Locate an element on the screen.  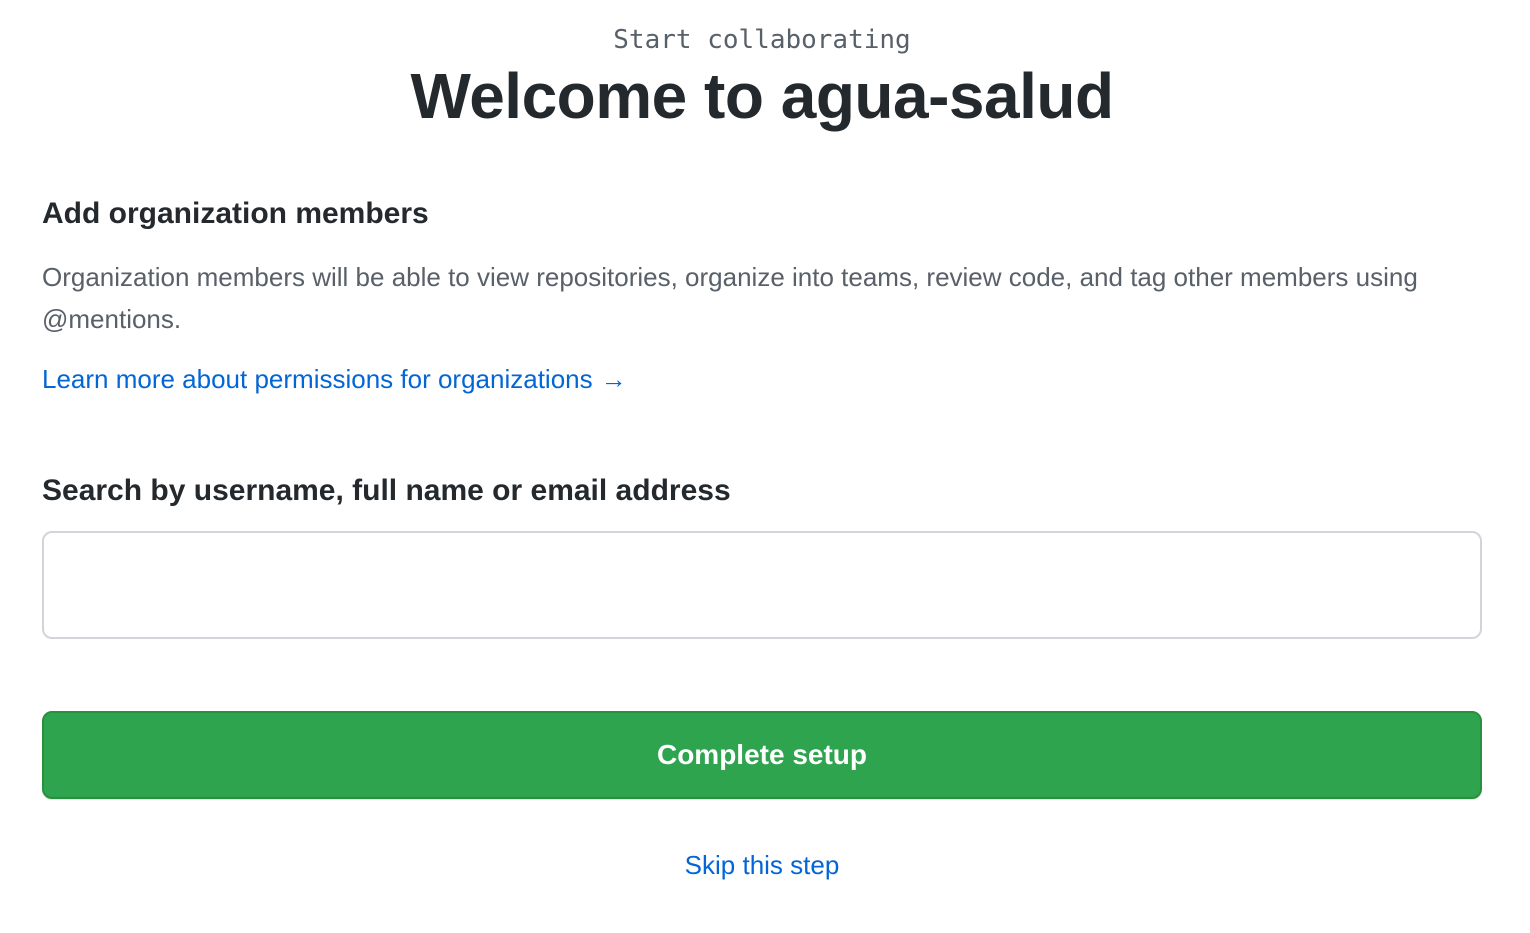
page-eyebrow: Start collaborating is located at coordinates (762, 40).